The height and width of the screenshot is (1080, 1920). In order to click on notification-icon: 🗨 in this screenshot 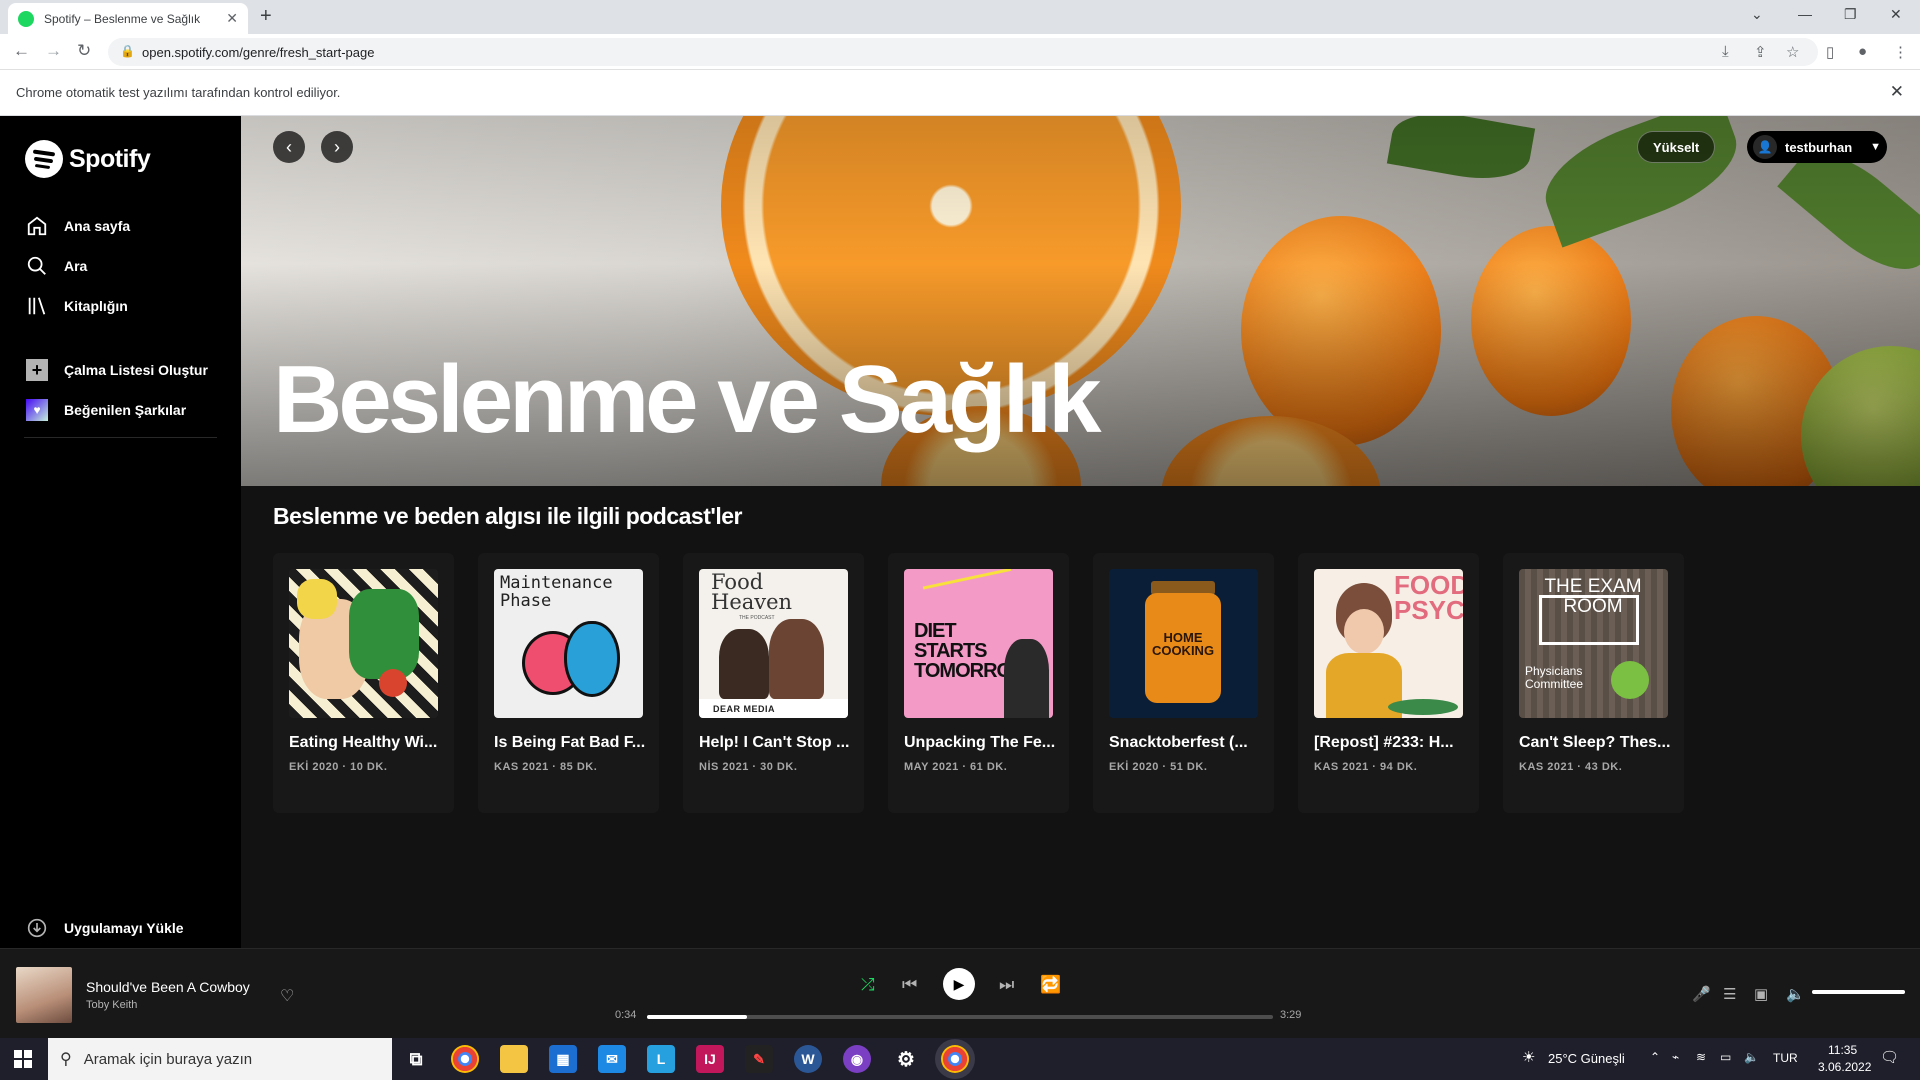, I will do `click(1889, 1057)`.